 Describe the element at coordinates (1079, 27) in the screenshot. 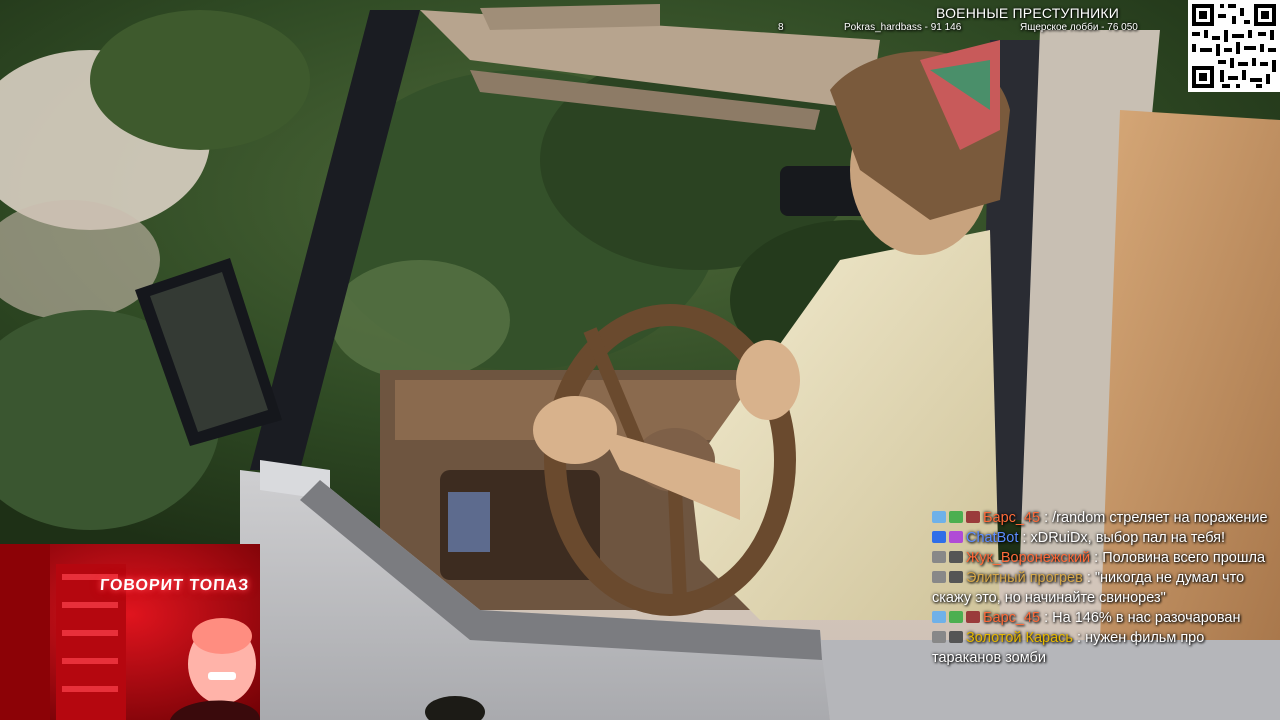

I see `scoreboard-entry: Ящерское лобби - 76 050` at that location.